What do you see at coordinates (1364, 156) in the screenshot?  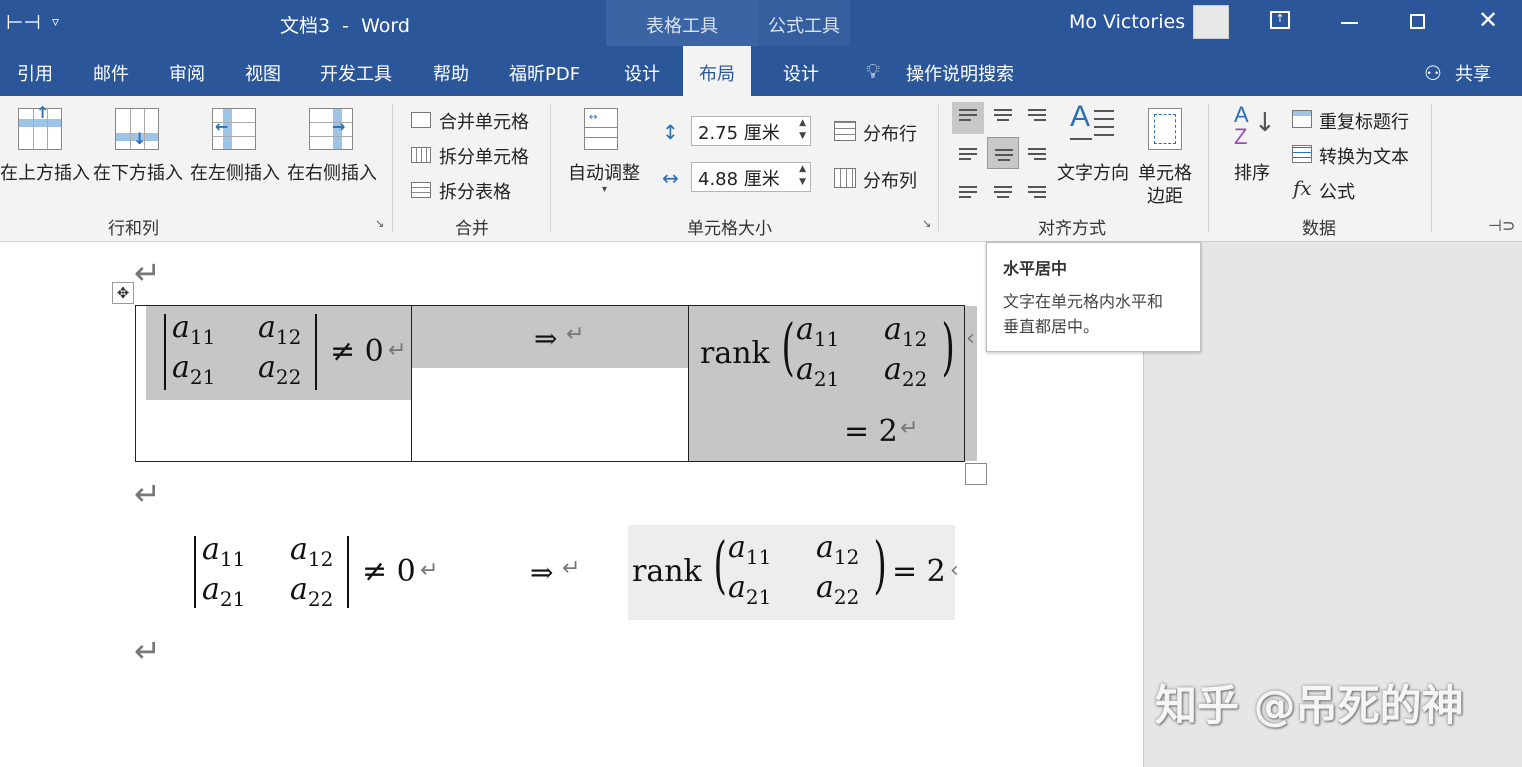 I see `convert-to-text-button: 转换为文本` at bounding box center [1364, 156].